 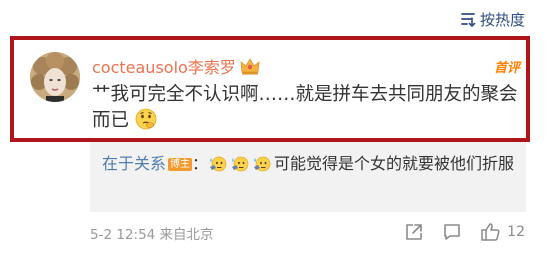 What do you see at coordinates (502, 19) in the screenshot?
I see `sort-label: 按热度` at bounding box center [502, 19].